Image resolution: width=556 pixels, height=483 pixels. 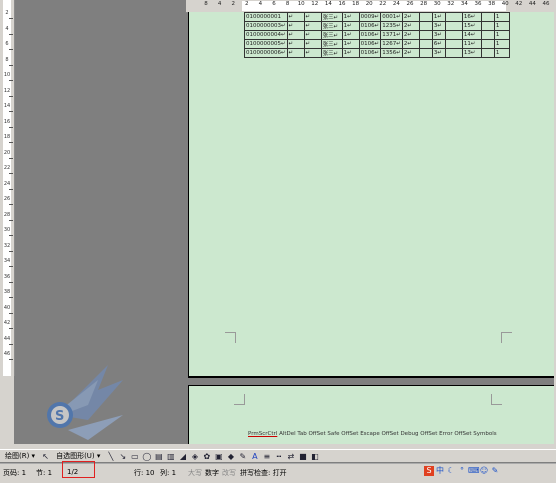 I want to click on table-cell: 1356↵, so click(x=391, y=53).